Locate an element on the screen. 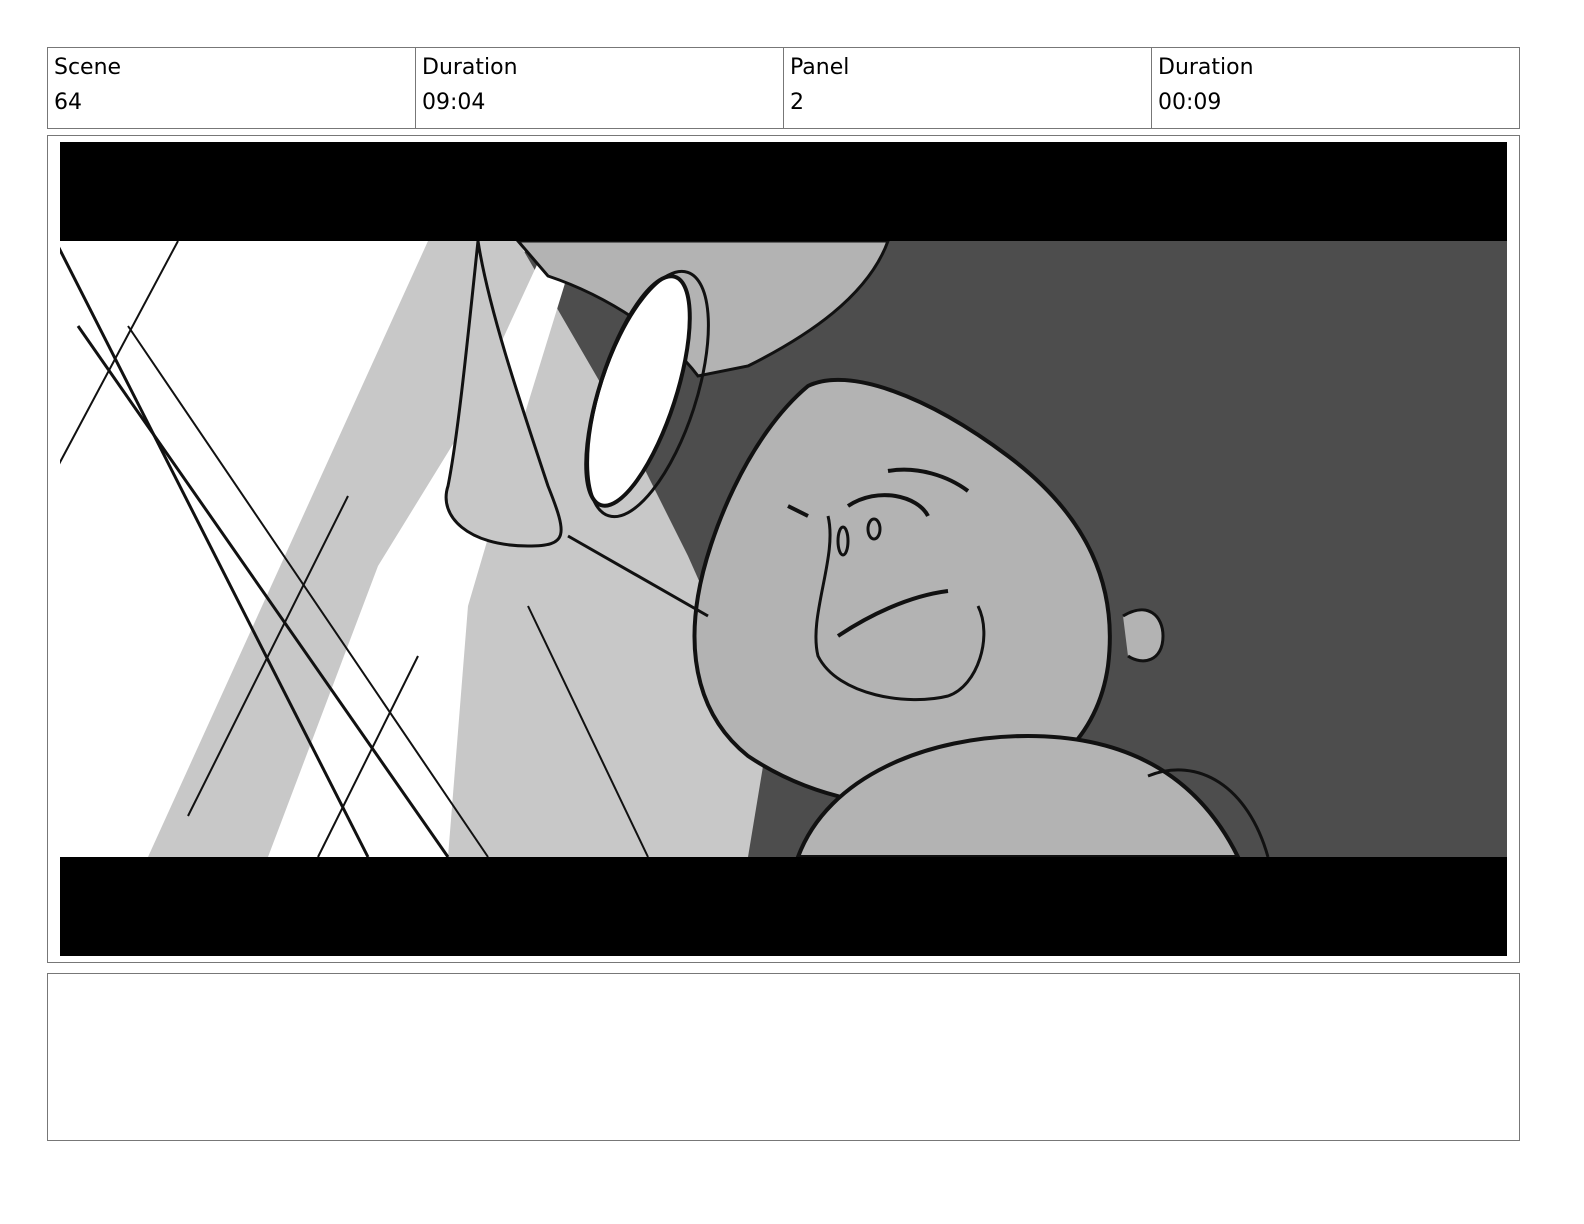 This screenshot has height=1224, width=1584. panel-label: Panel is located at coordinates (820, 67).